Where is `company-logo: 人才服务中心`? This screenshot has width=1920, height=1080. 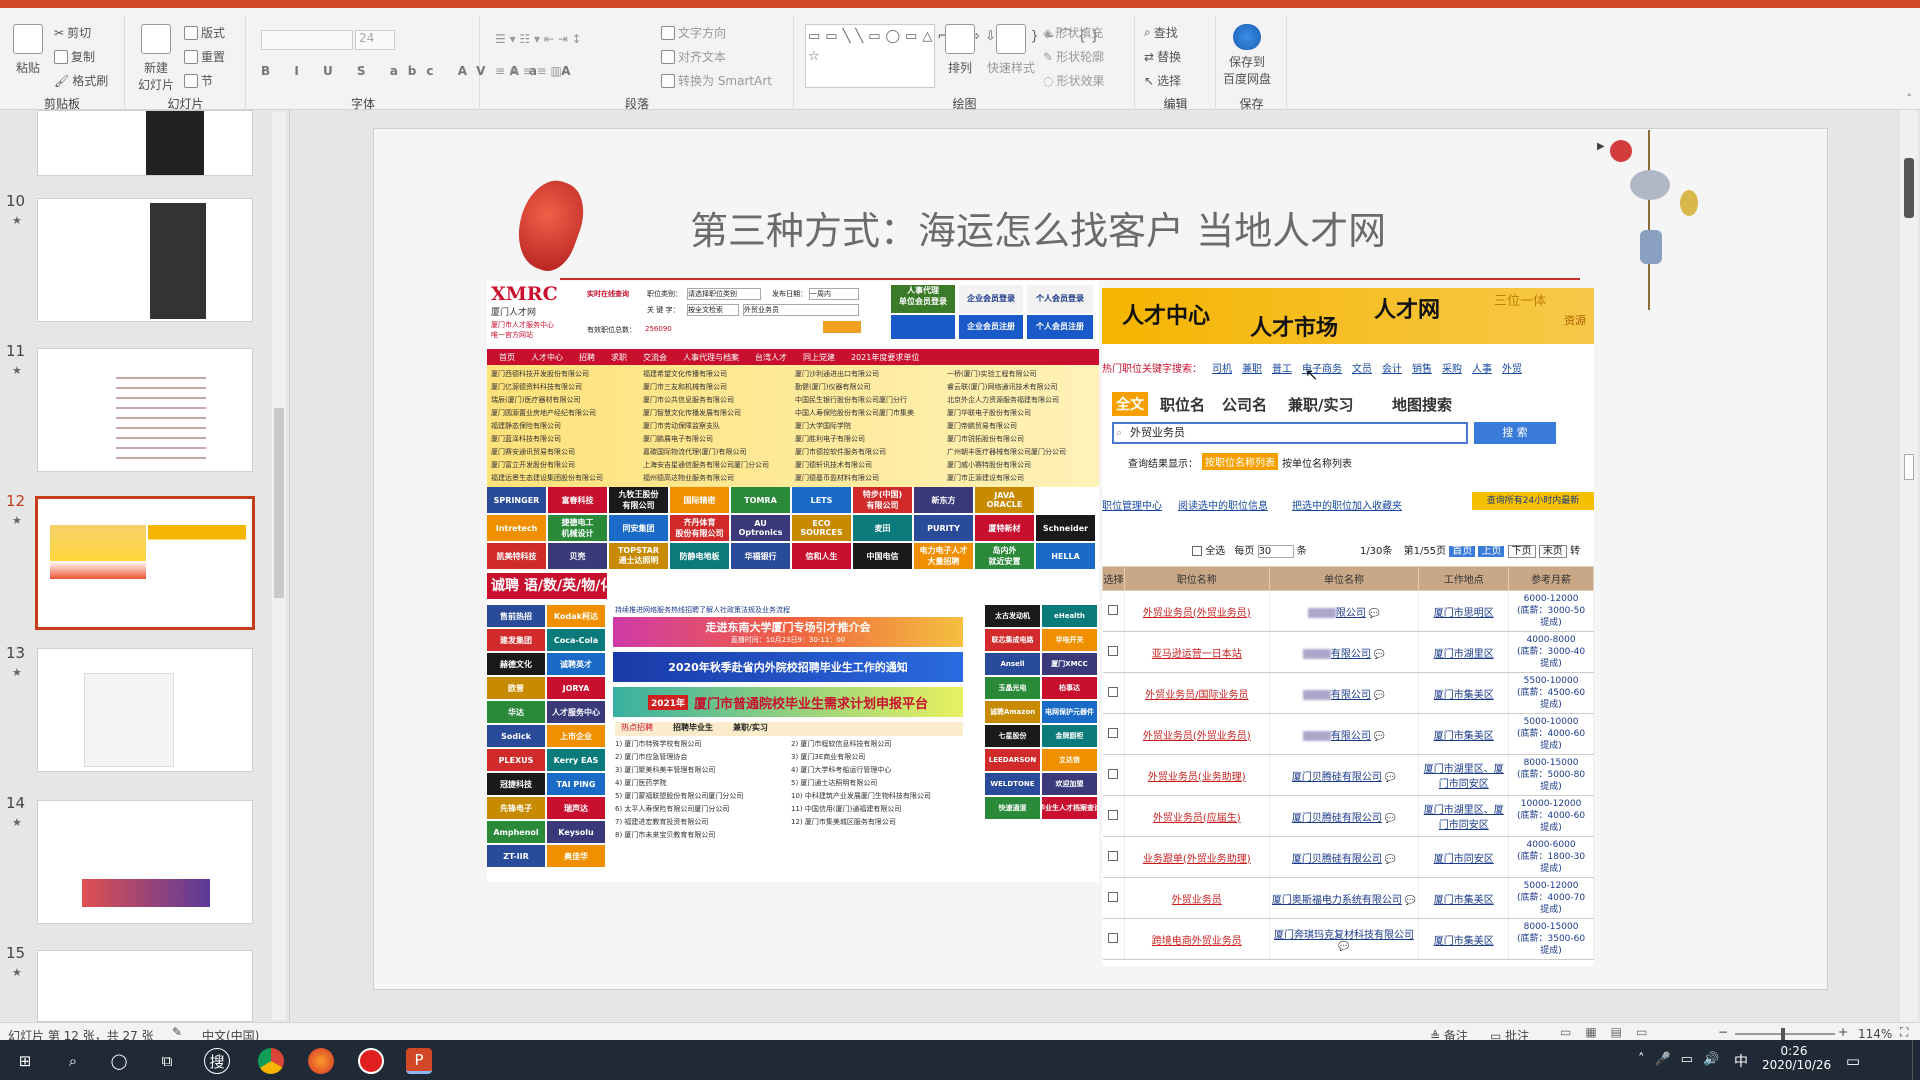
company-logo: 人才服务中心 is located at coordinates (576, 712).